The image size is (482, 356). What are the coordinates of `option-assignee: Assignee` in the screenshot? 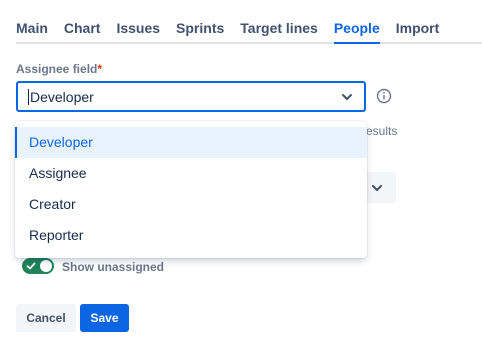 It's located at (191, 173).